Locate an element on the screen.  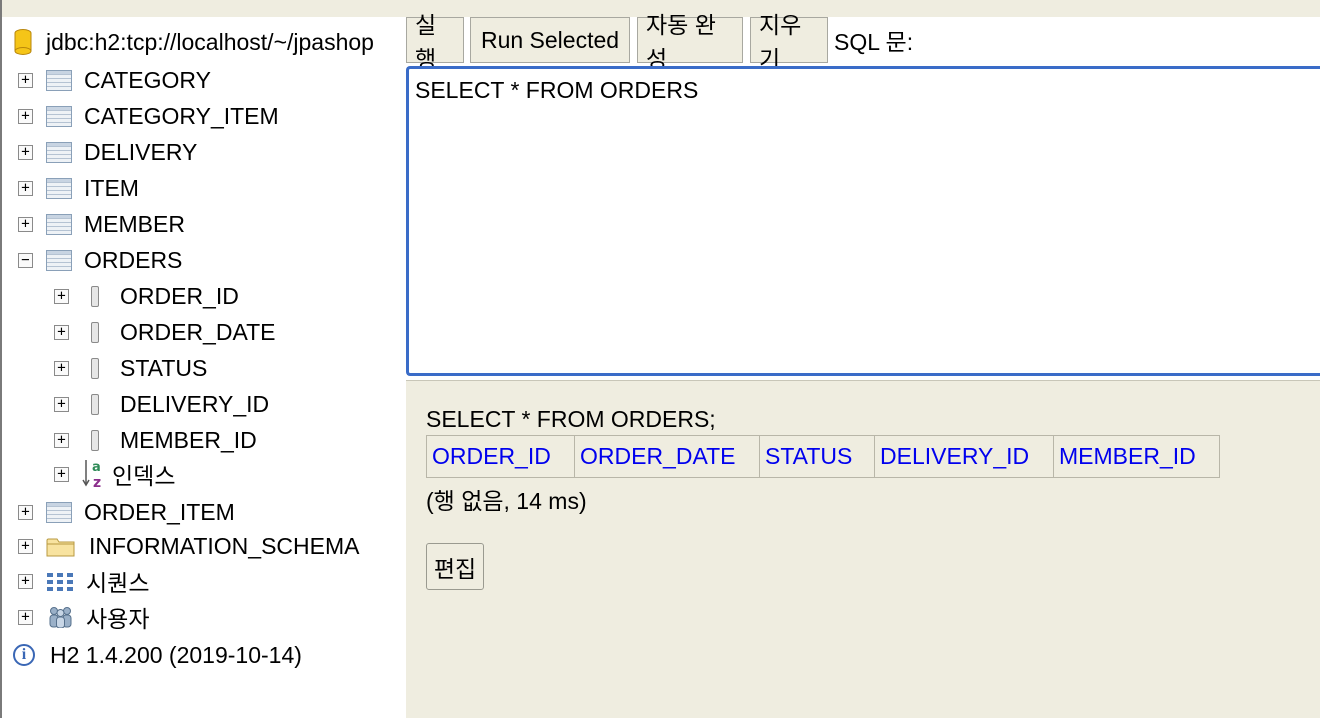
tree-table-orders: − ORDERS is located at coordinates (100, 260).